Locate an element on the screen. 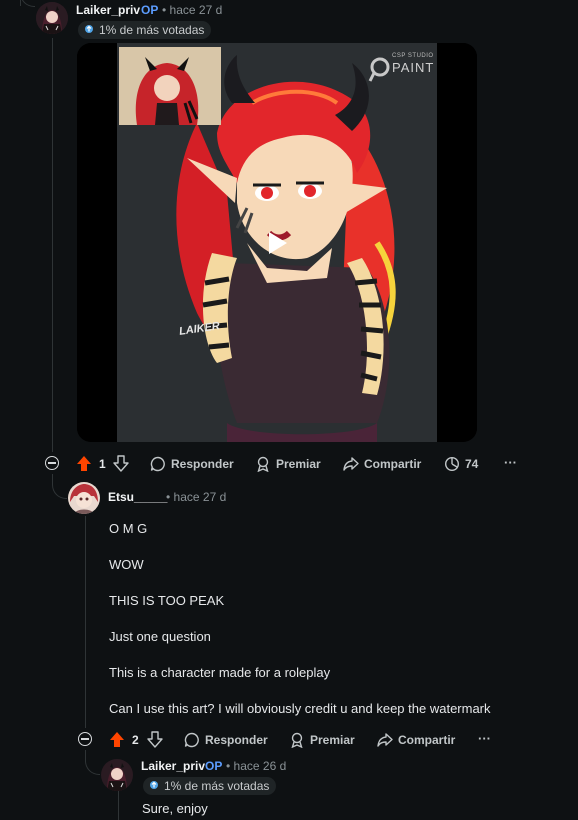  play-icon is located at coordinates (277, 243).